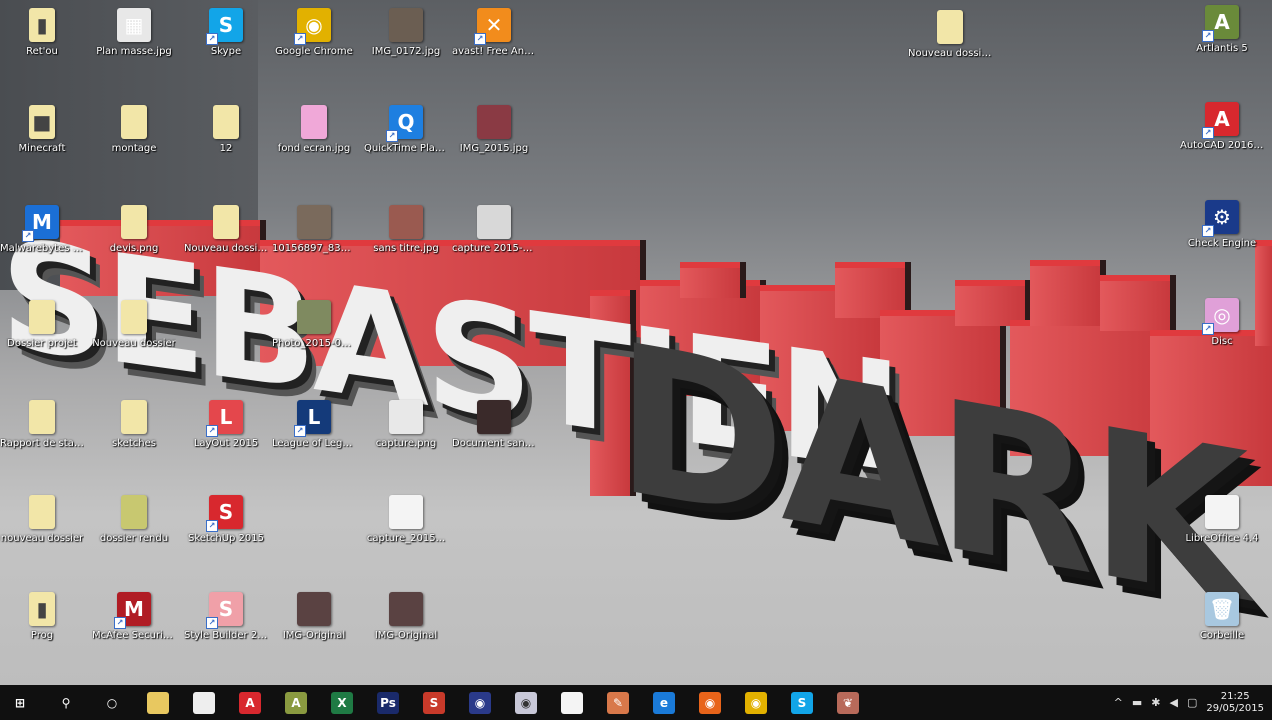 This screenshot has height=720, width=1272. I want to click on desktop-icon-folder: Dossier projet, so click(42, 325).